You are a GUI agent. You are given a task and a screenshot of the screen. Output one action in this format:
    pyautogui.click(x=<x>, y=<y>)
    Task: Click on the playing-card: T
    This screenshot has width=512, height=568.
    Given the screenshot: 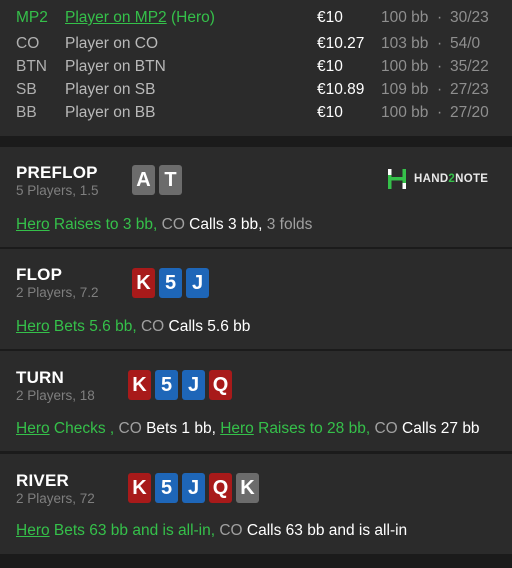 What is the action you would take?
    pyautogui.click(x=170, y=180)
    